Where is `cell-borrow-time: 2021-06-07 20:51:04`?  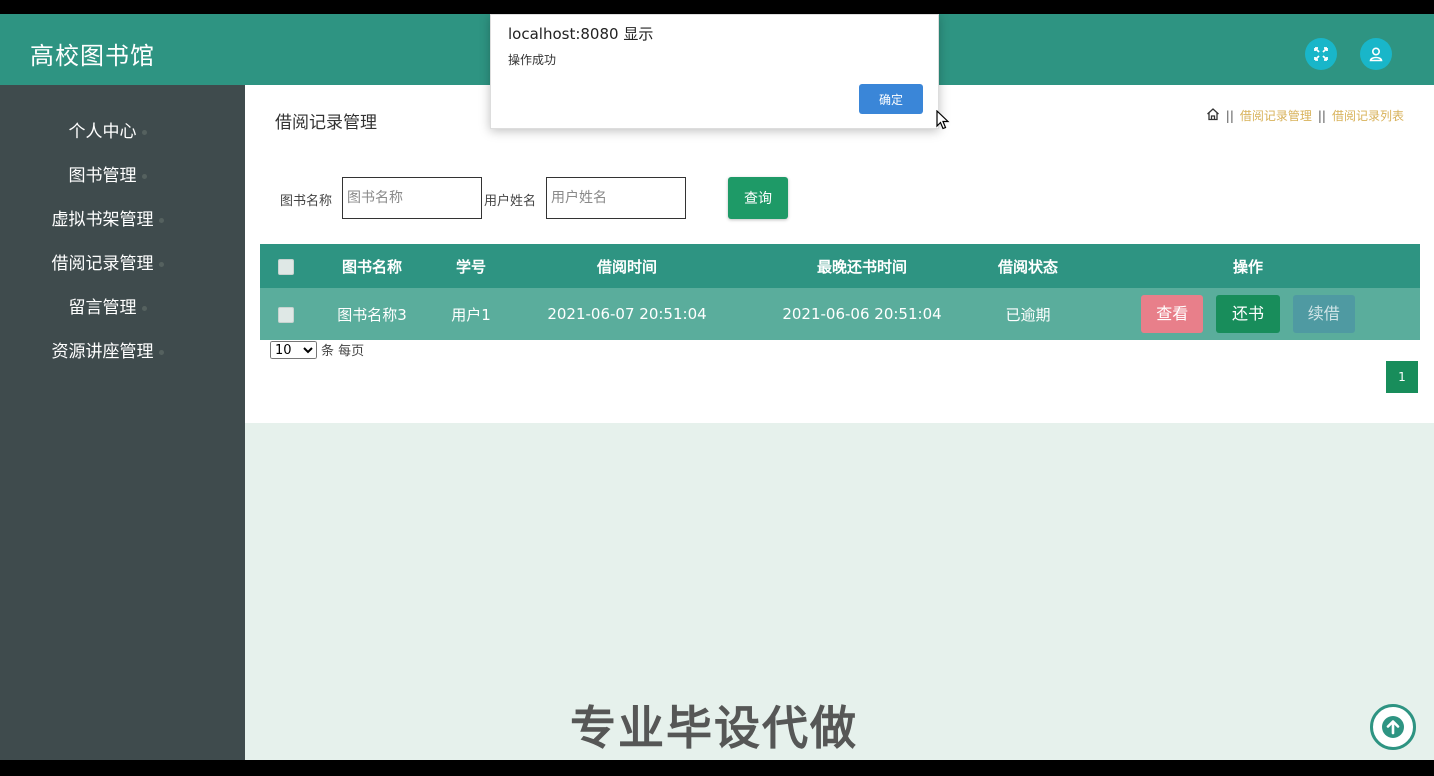 cell-borrow-time: 2021-06-07 20:51:04 is located at coordinates (627, 314).